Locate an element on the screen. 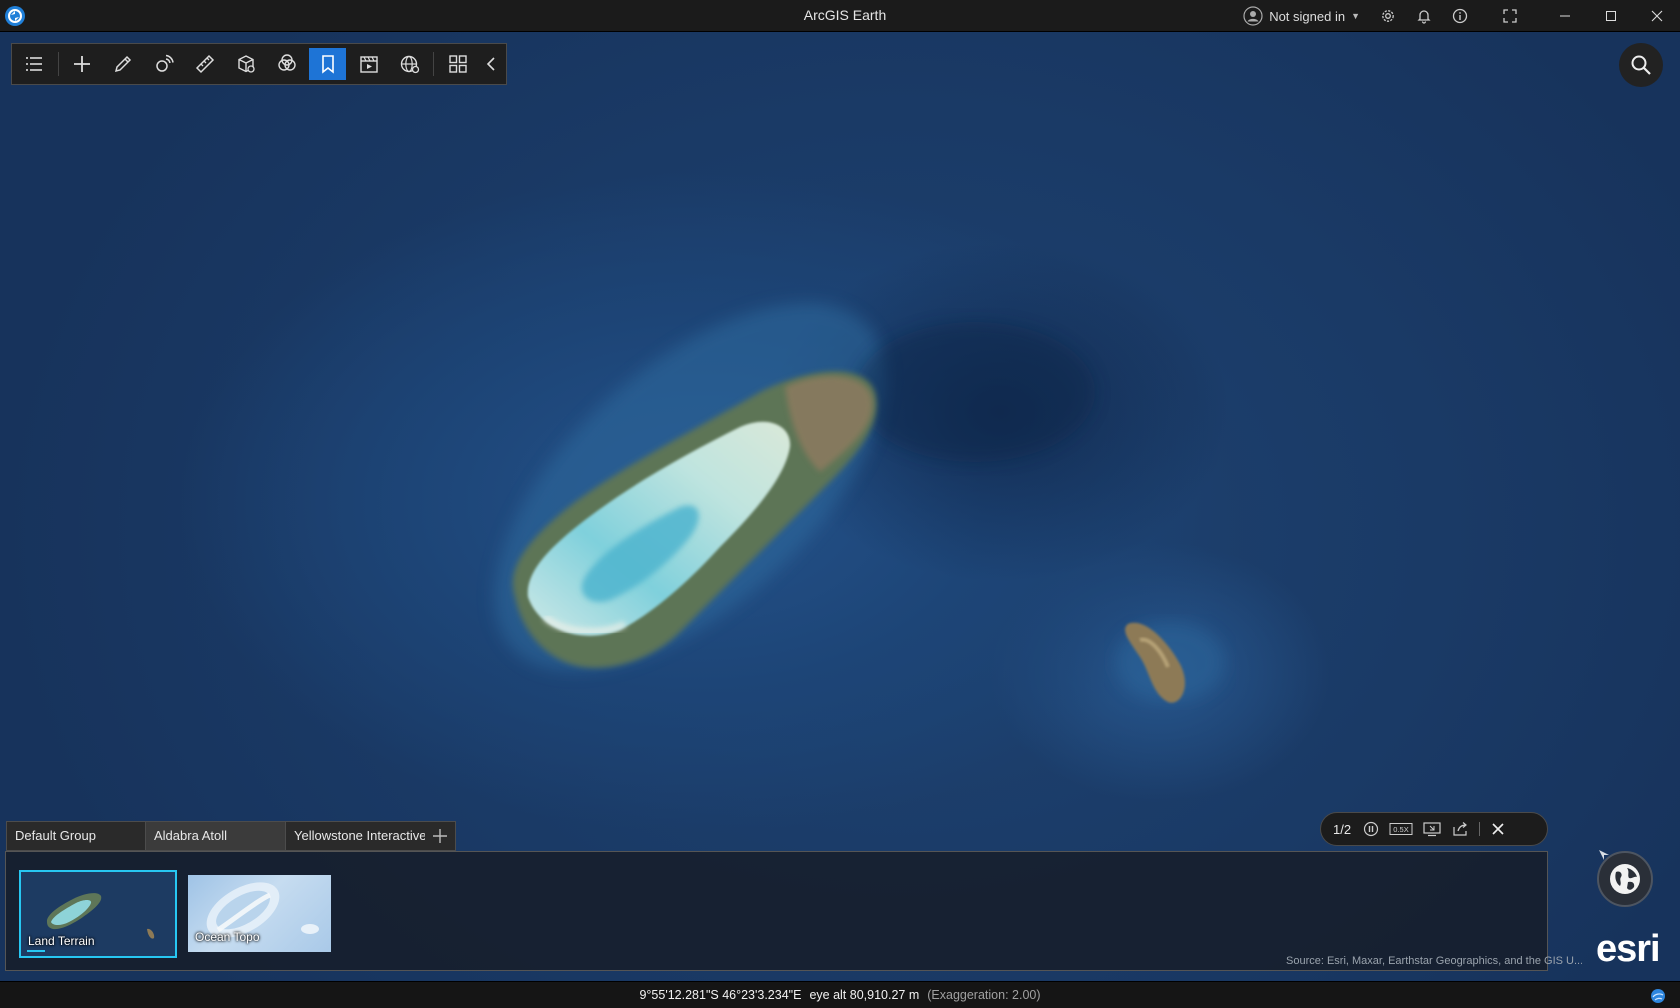  share-button is located at coordinates (1460, 829).